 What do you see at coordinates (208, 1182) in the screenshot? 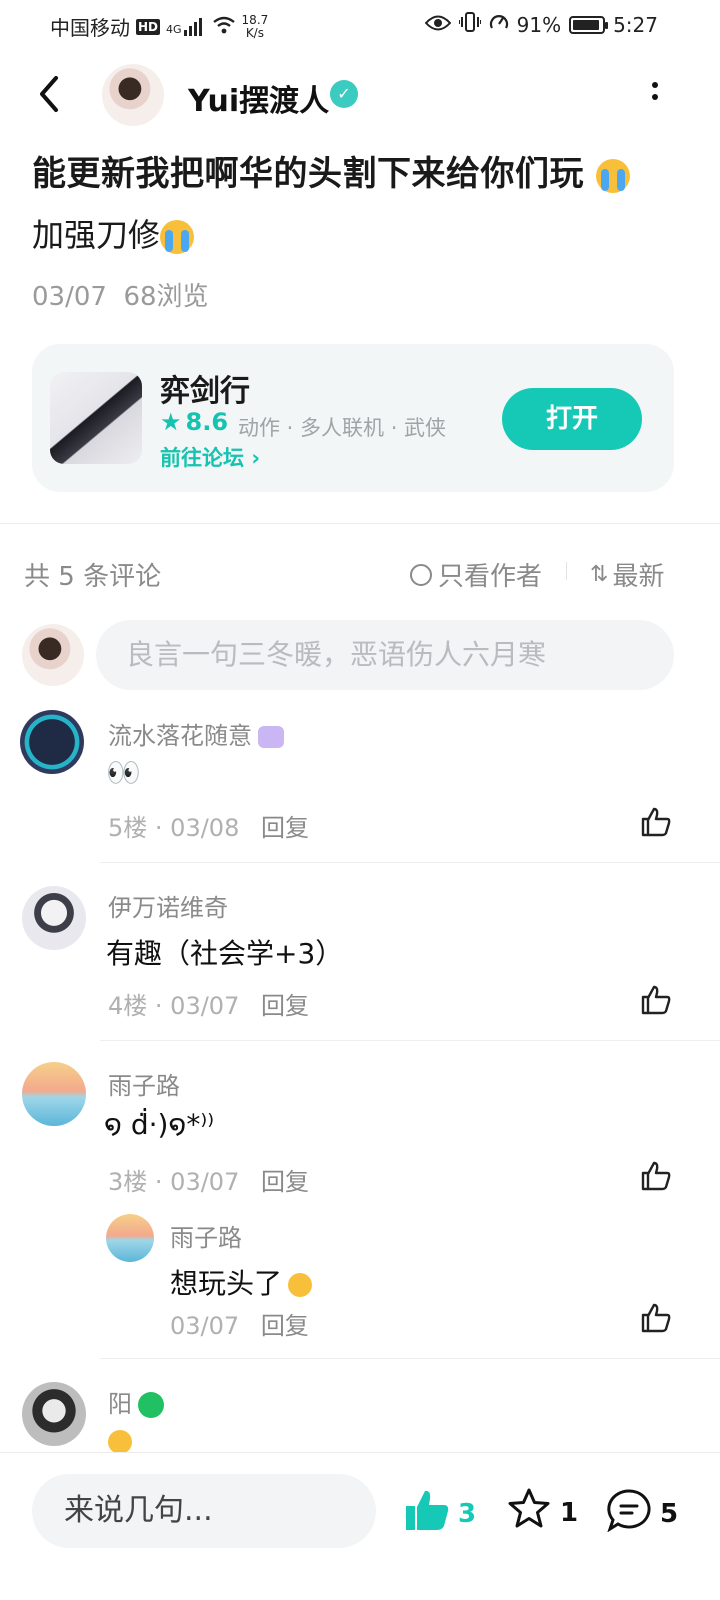
I see `comment-meta: 3楼 · 03/07 回复` at bounding box center [208, 1182].